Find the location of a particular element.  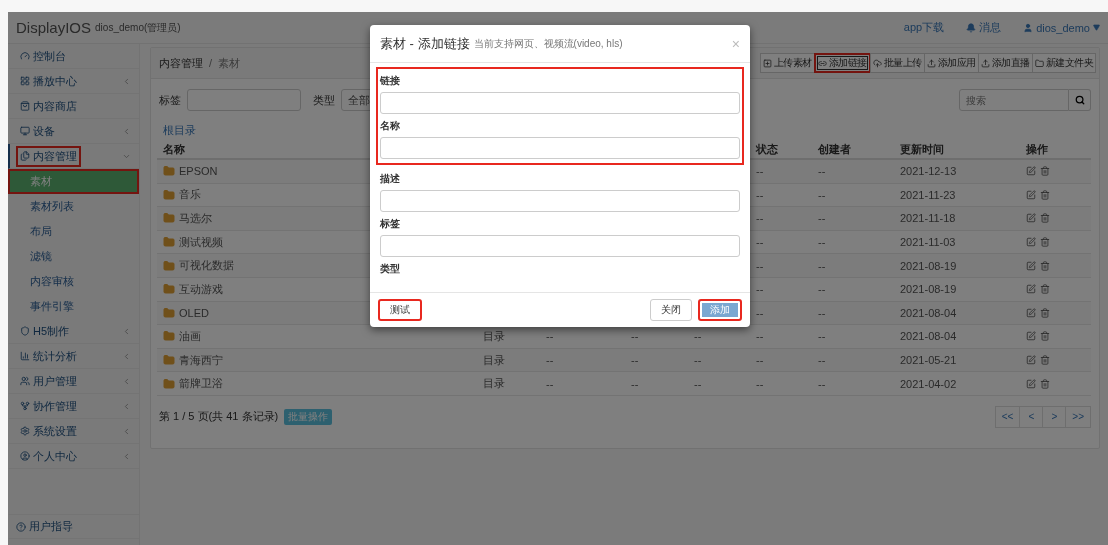

bell-icon is located at coordinates (971, 27).